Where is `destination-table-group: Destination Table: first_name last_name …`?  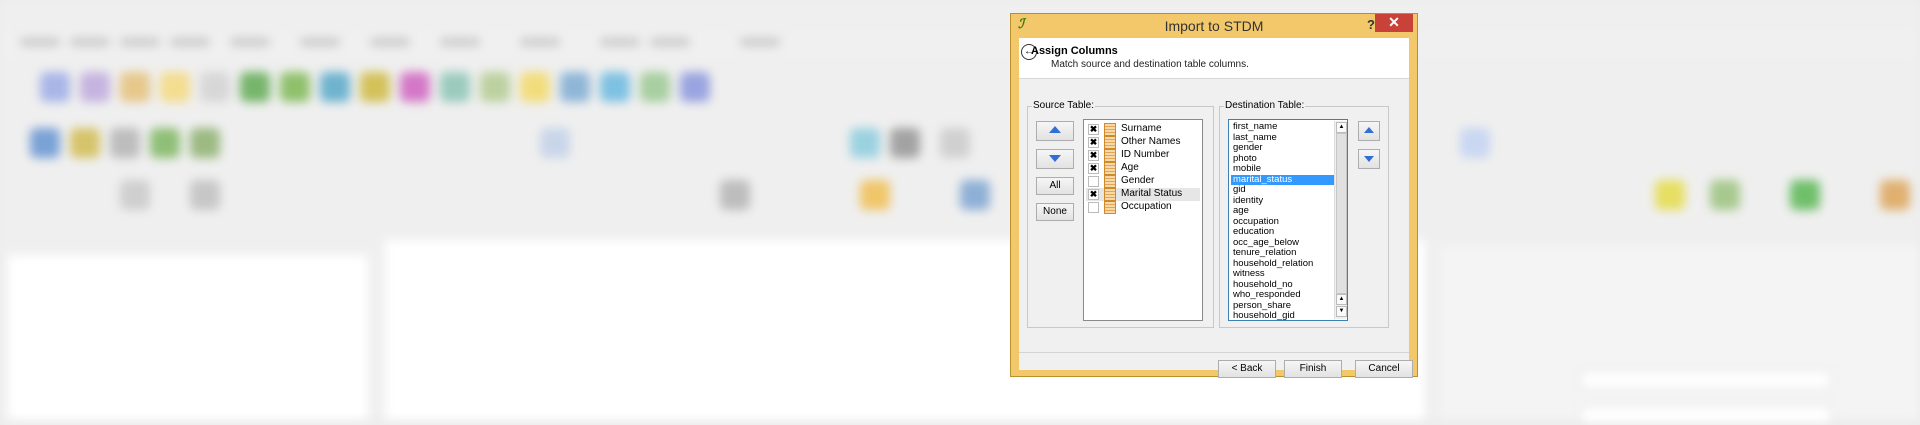 destination-table-group: Destination Table: first_name last_name … is located at coordinates (1304, 214).